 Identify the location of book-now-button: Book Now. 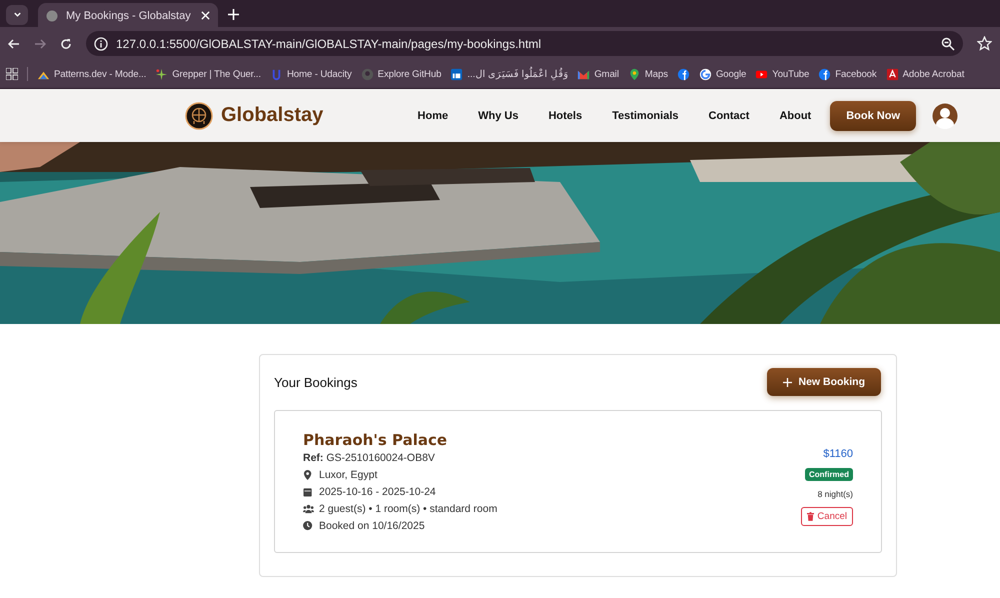
(873, 115).